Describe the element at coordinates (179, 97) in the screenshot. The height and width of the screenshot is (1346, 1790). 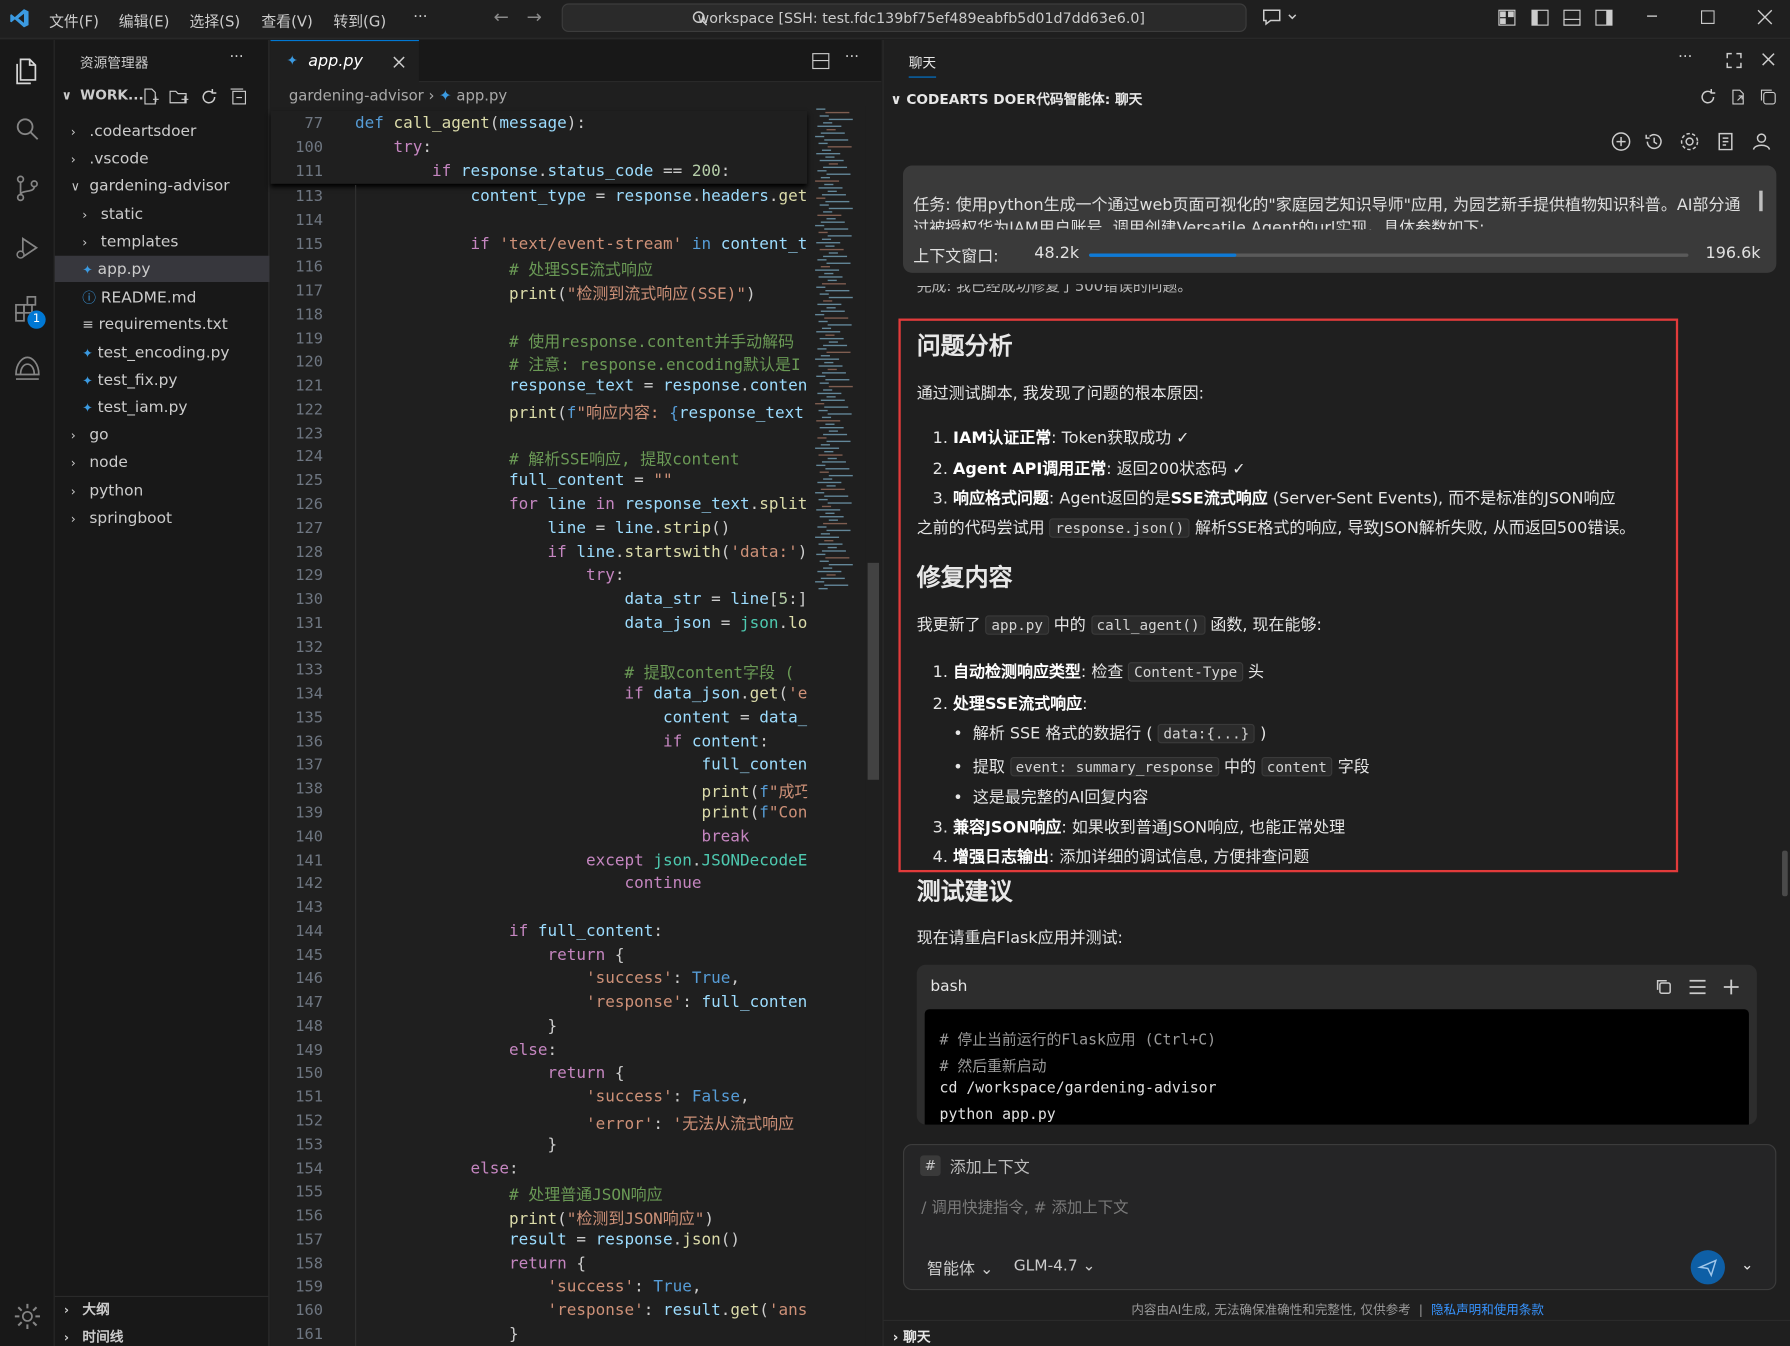
I see `new-folder-icon` at that location.